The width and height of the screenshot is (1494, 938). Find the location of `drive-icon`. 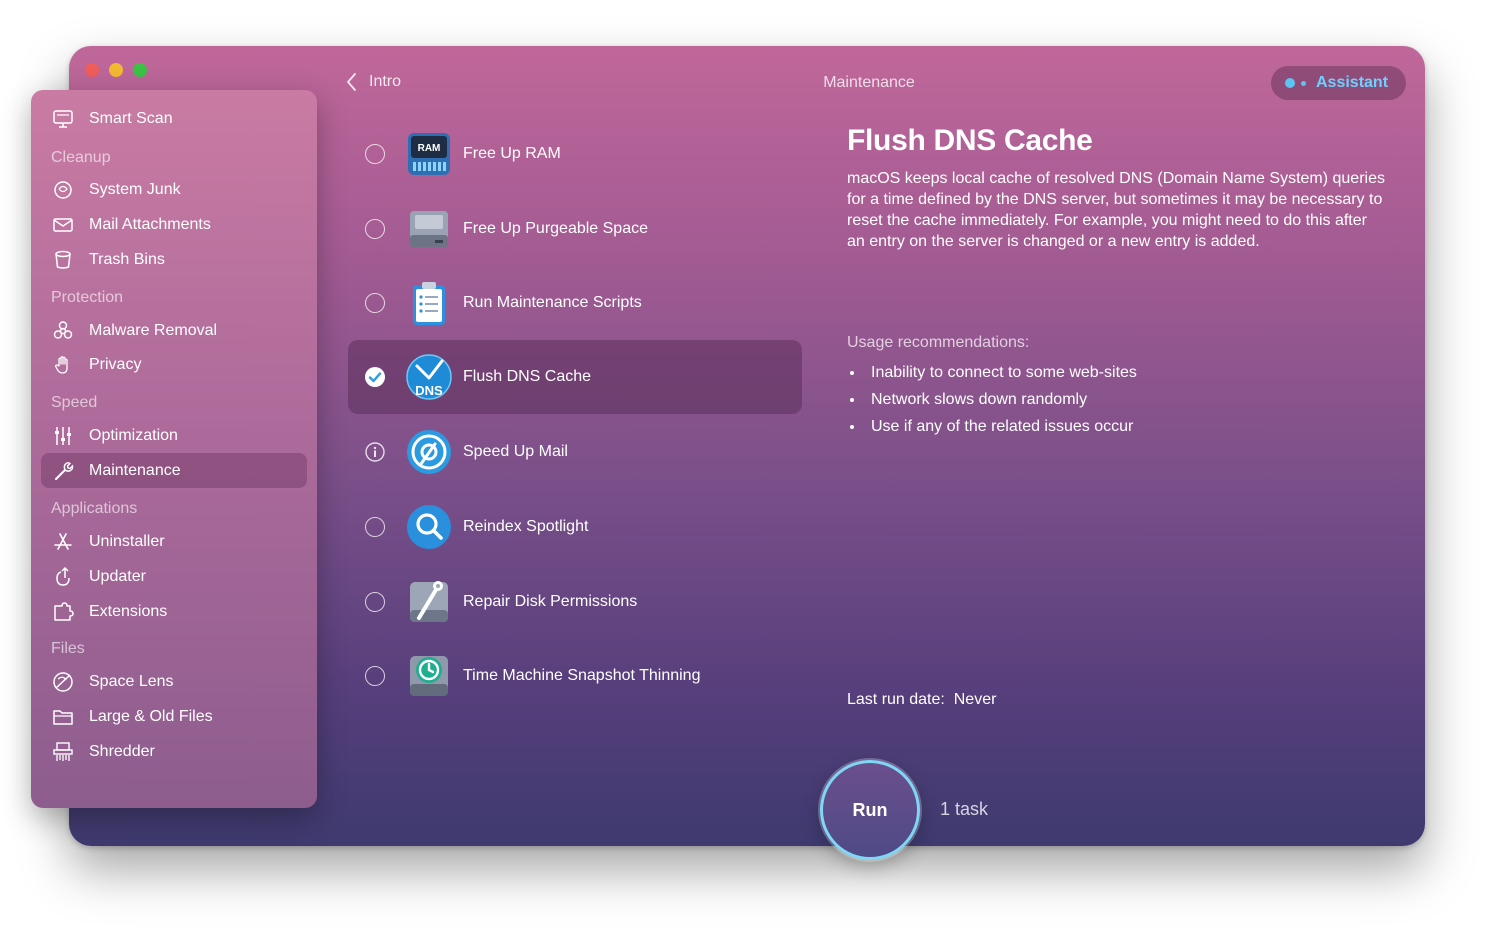

drive-icon is located at coordinates (429, 229).